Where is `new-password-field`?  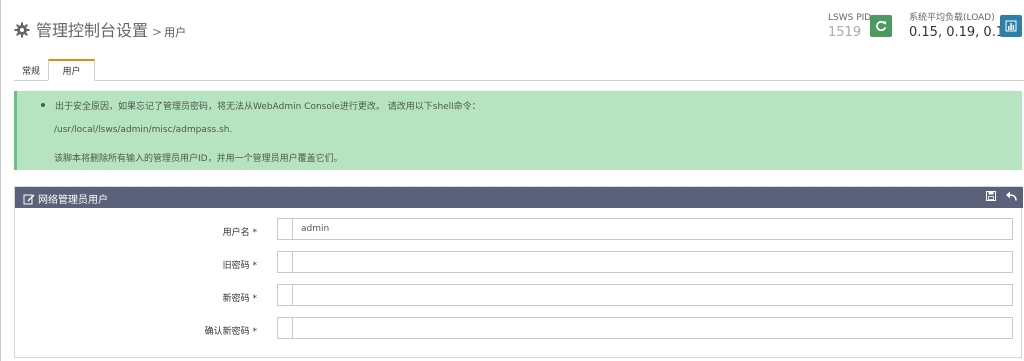 new-password-field is located at coordinates (645, 295).